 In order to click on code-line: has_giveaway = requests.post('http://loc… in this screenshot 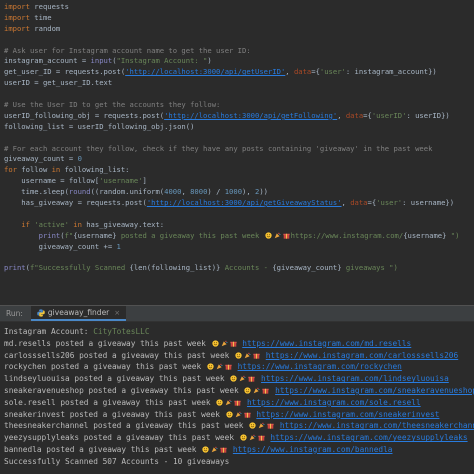, I will do `click(231, 203)`.